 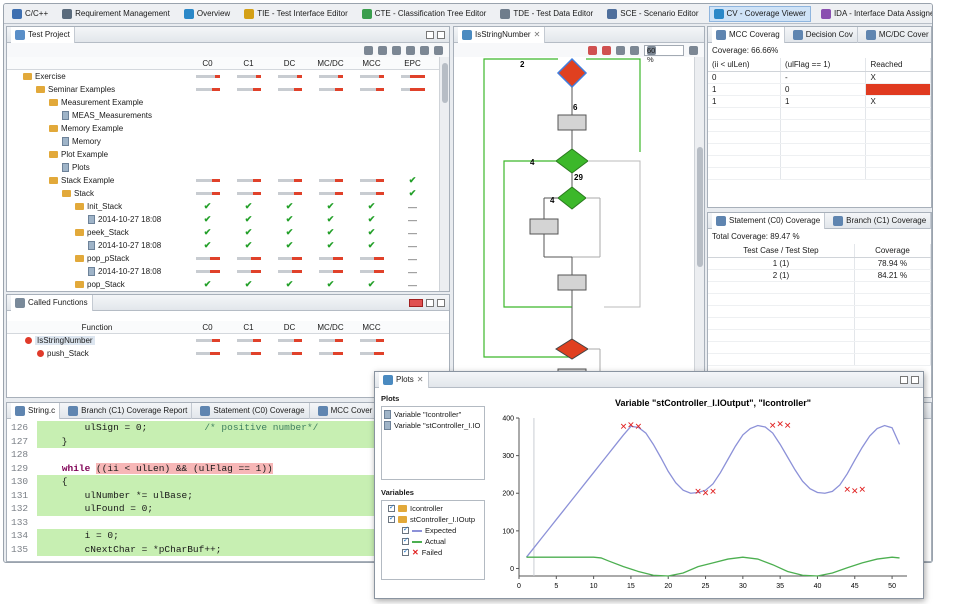 What do you see at coordinates (296, 14) in the screenshot?
I see `perspective-tab: TIE - Test Interface Editor` at bounding box center [296, 14].